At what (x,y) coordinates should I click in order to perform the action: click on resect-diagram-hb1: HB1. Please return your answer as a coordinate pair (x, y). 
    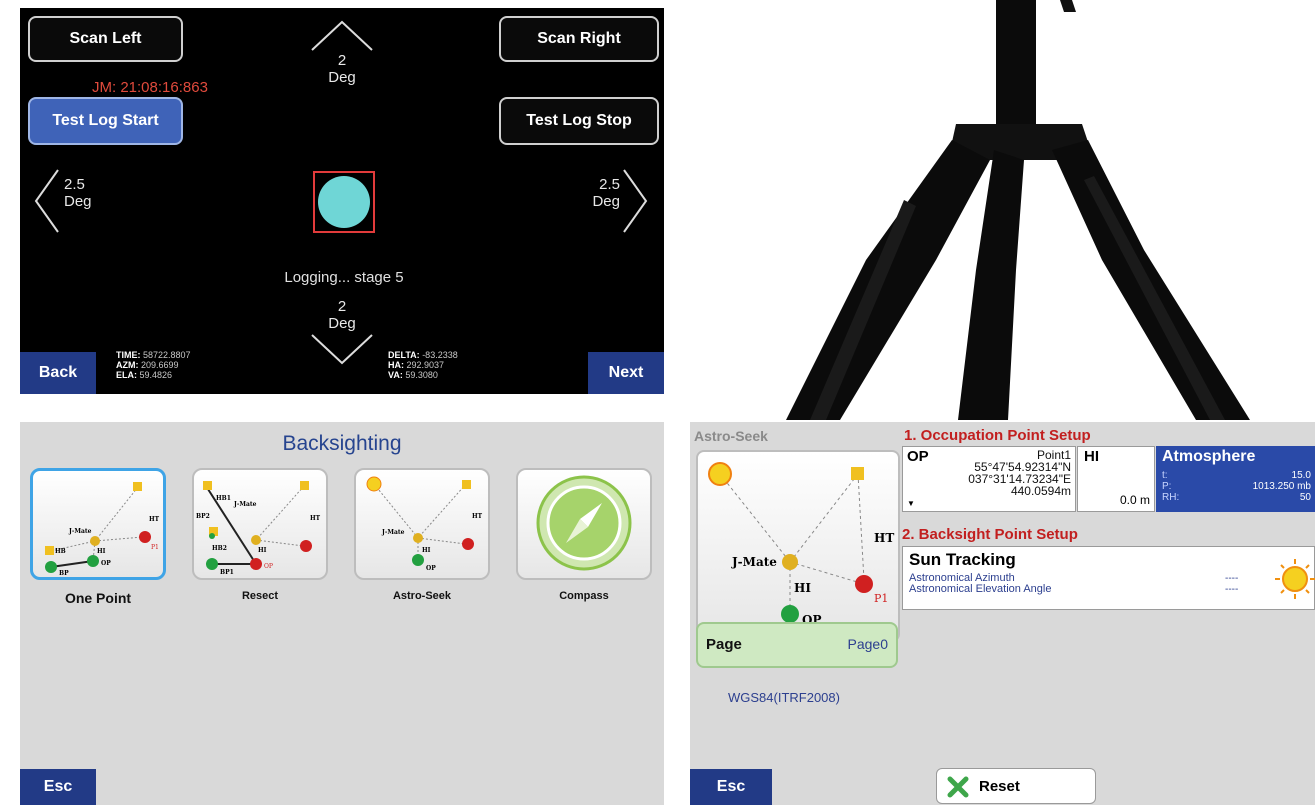
    Looking at the image, I should click on (223, 498).